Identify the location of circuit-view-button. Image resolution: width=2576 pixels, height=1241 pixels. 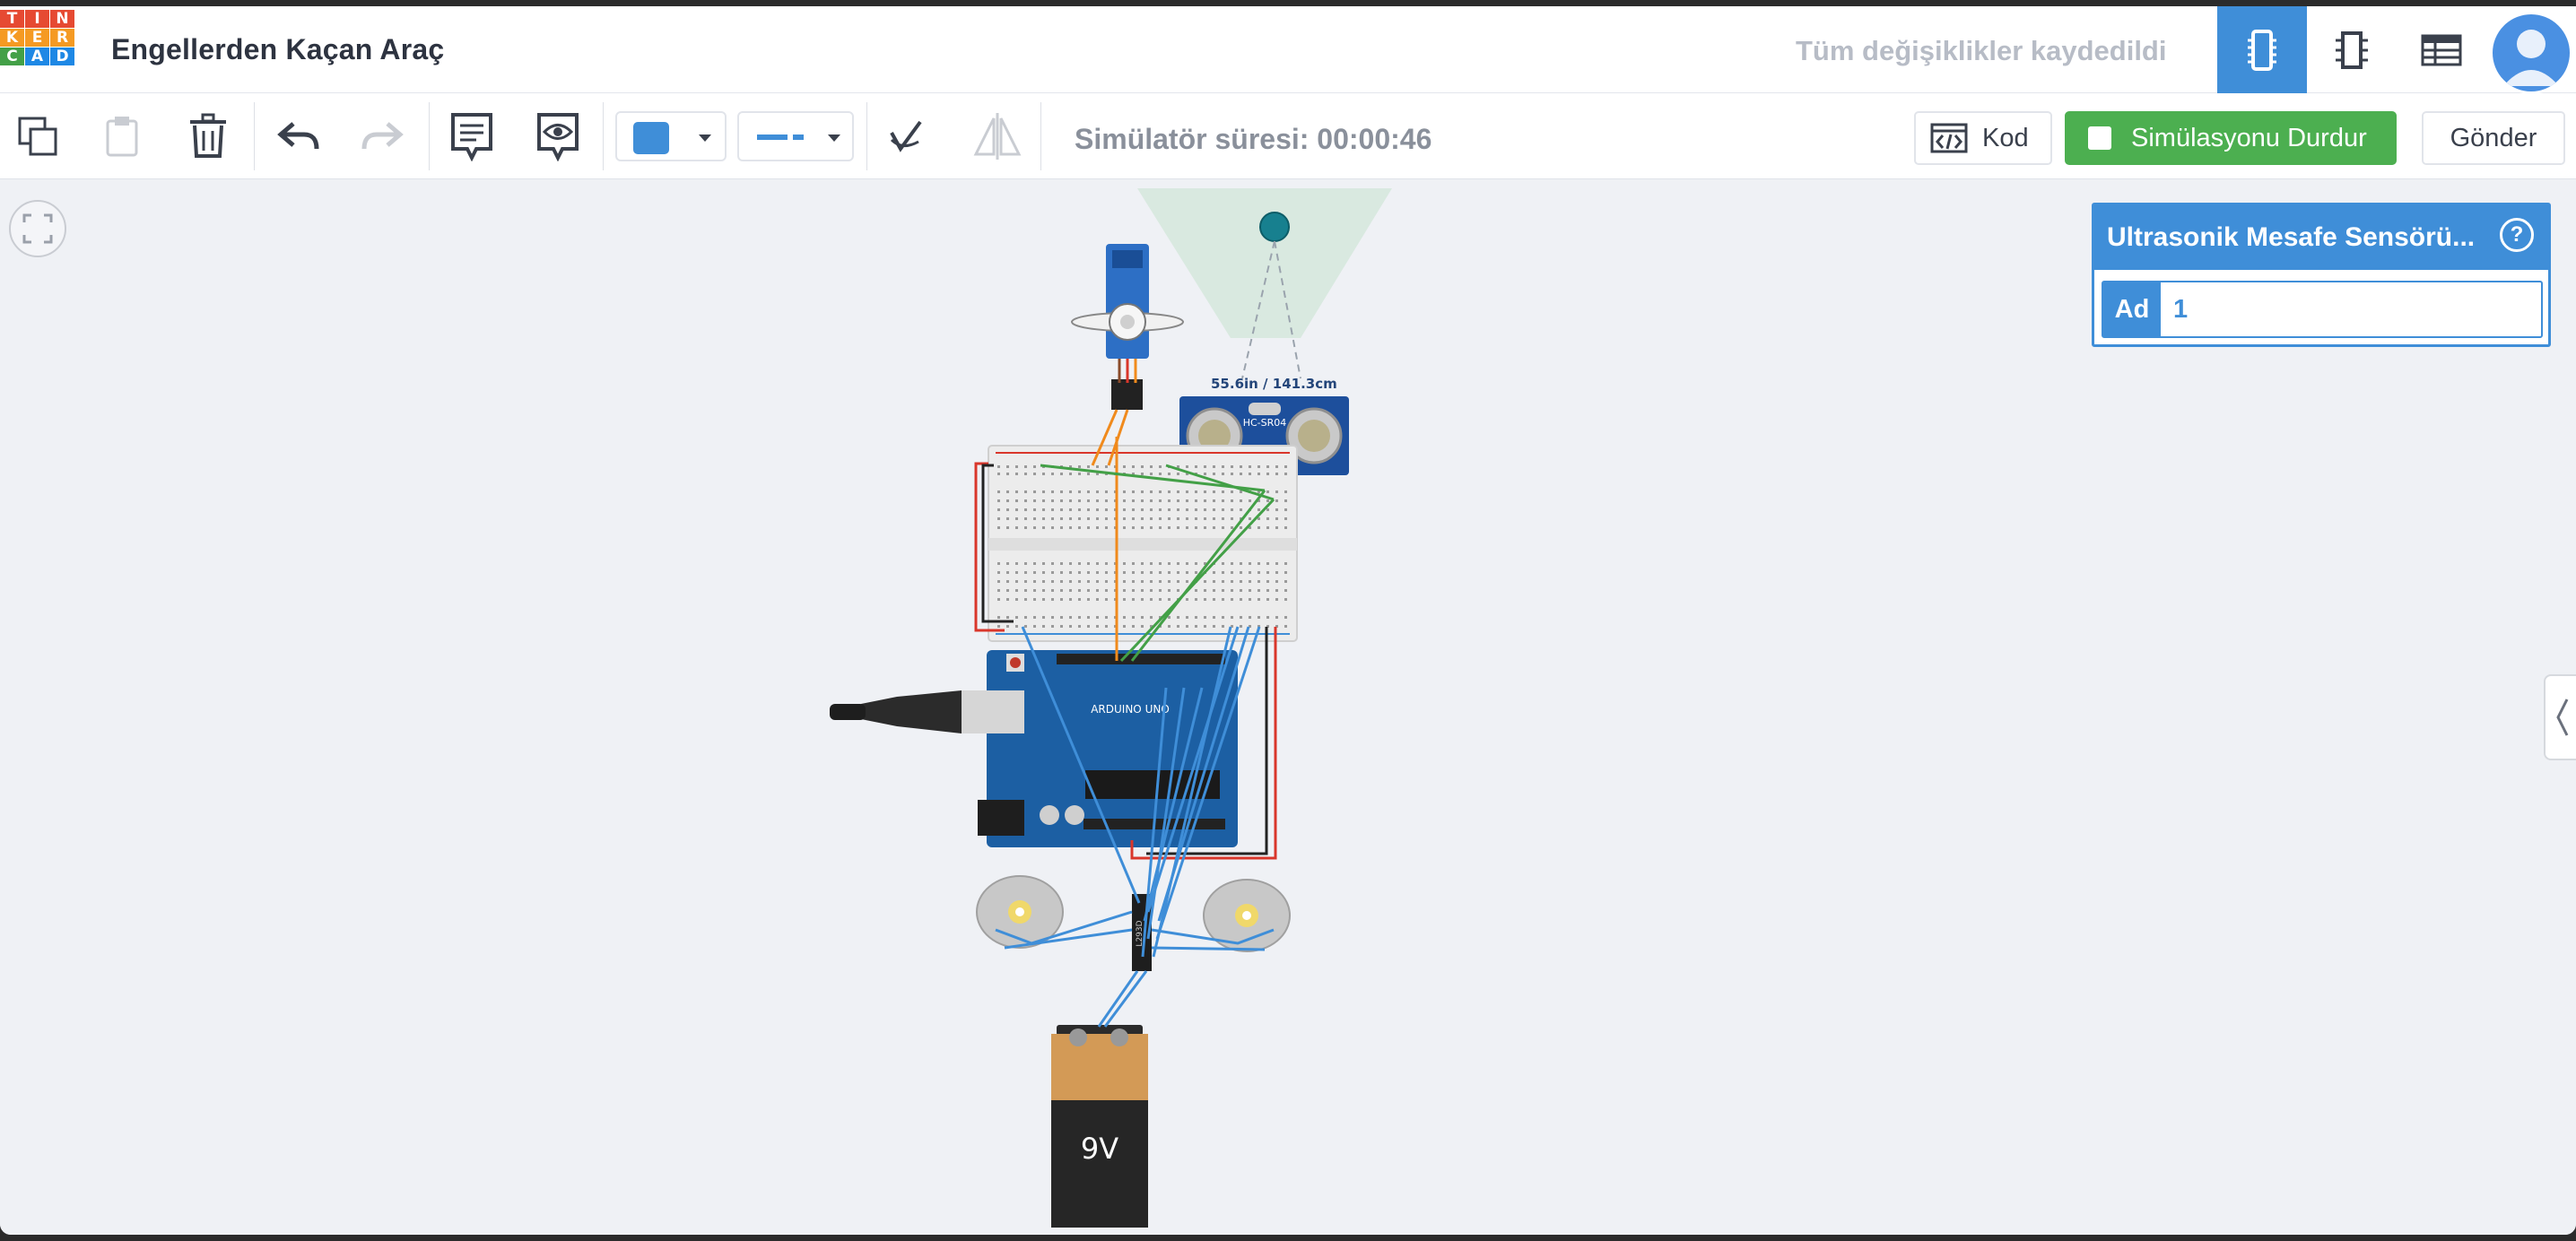
(2262, 50).